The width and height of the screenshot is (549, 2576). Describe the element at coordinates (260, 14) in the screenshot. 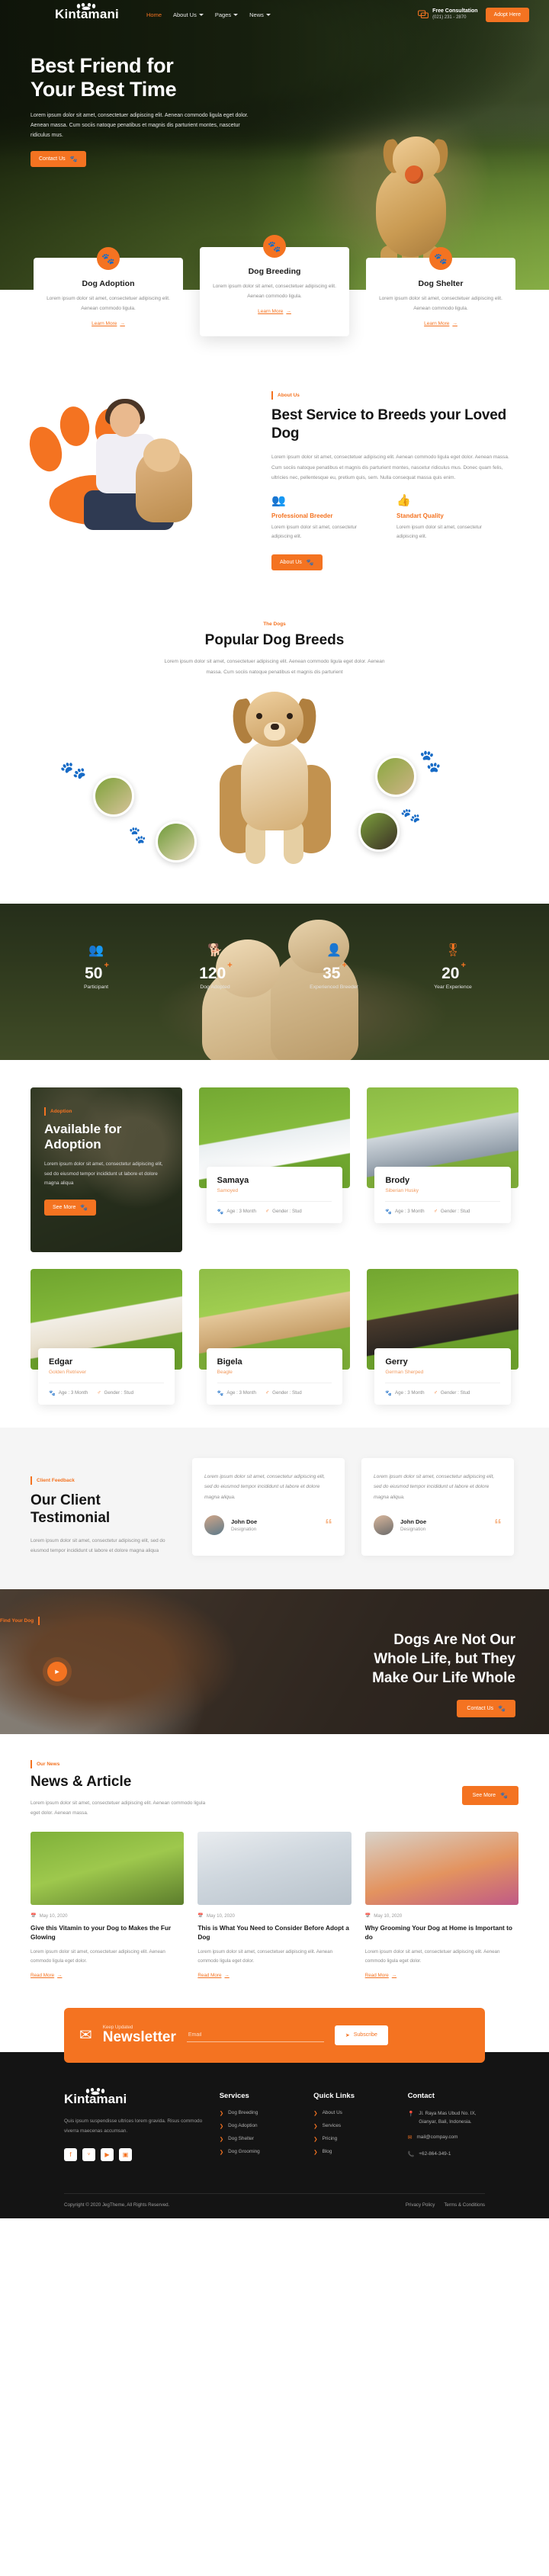

I see `nav-item-news: News` at that location.